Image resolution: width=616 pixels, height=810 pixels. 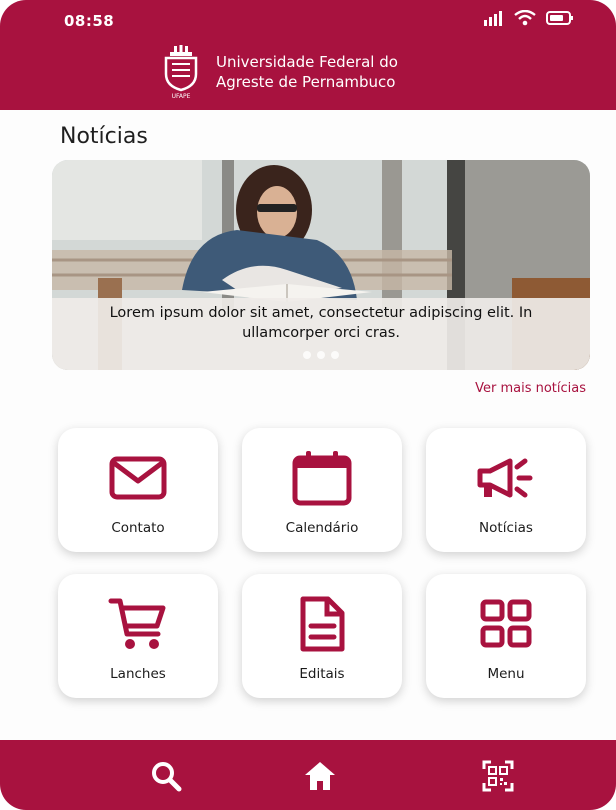 What do you see at coordinates (322, 528) in the screenshot?
I see `tile-label: Calendário` at bounding box center [322, 528].